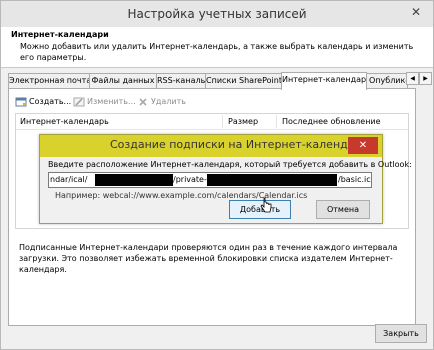 This screenshot has height=350, width=434. What do you see at coordinates (401, 333) in the screenshot?
I see `close-button: Закрыть` at bounding box center [401, 333].